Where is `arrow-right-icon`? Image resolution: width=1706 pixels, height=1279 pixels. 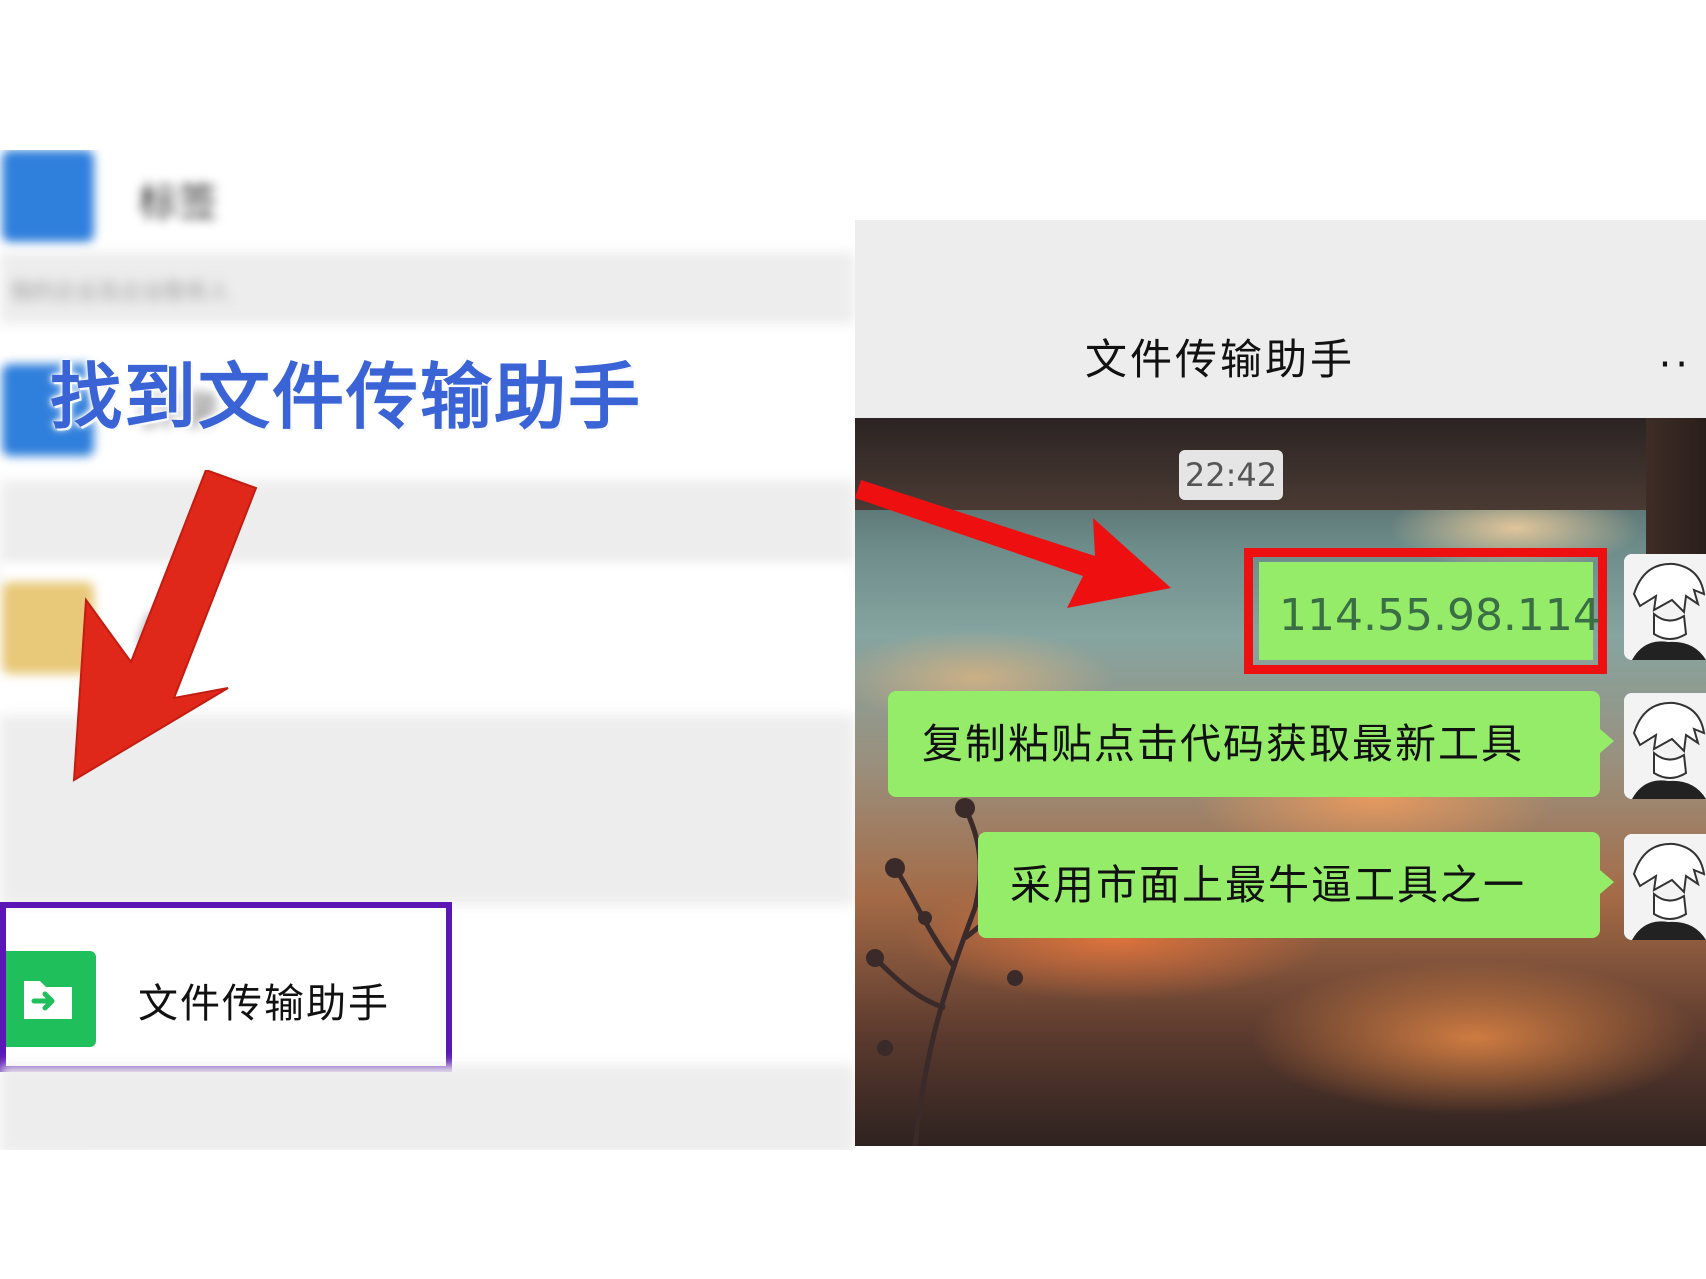 arrow-right-icon is located at coordinates (1013, 544).